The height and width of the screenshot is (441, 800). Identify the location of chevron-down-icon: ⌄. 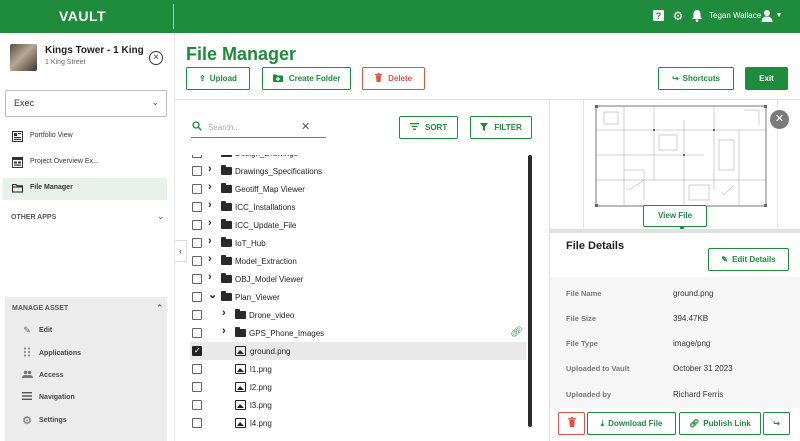
(212, 294).